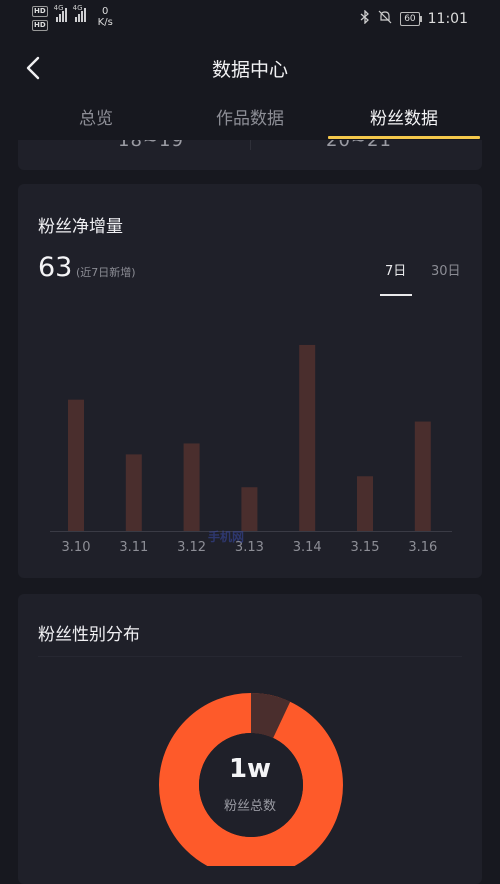 The image size is (500, 884). Describe the element at coordinates (251, 785) in the screenshot. I see `donut-hole` at that location.